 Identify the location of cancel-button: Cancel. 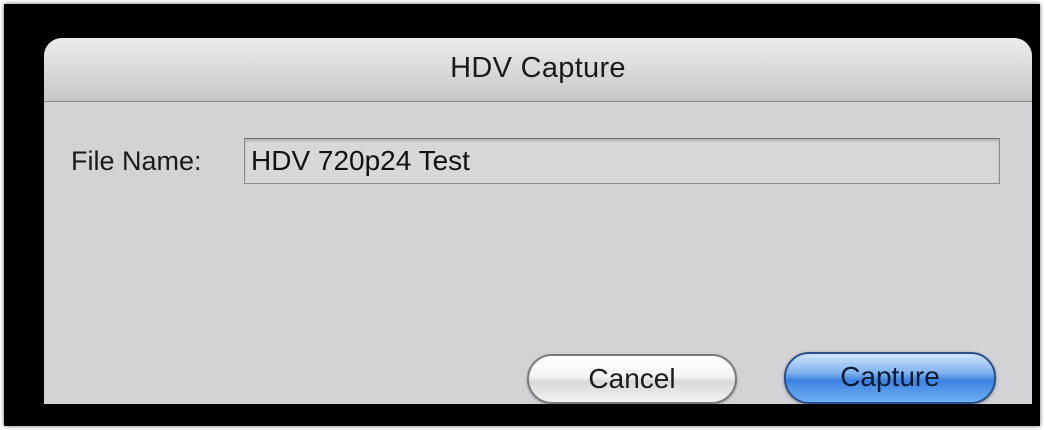
(632, 379).